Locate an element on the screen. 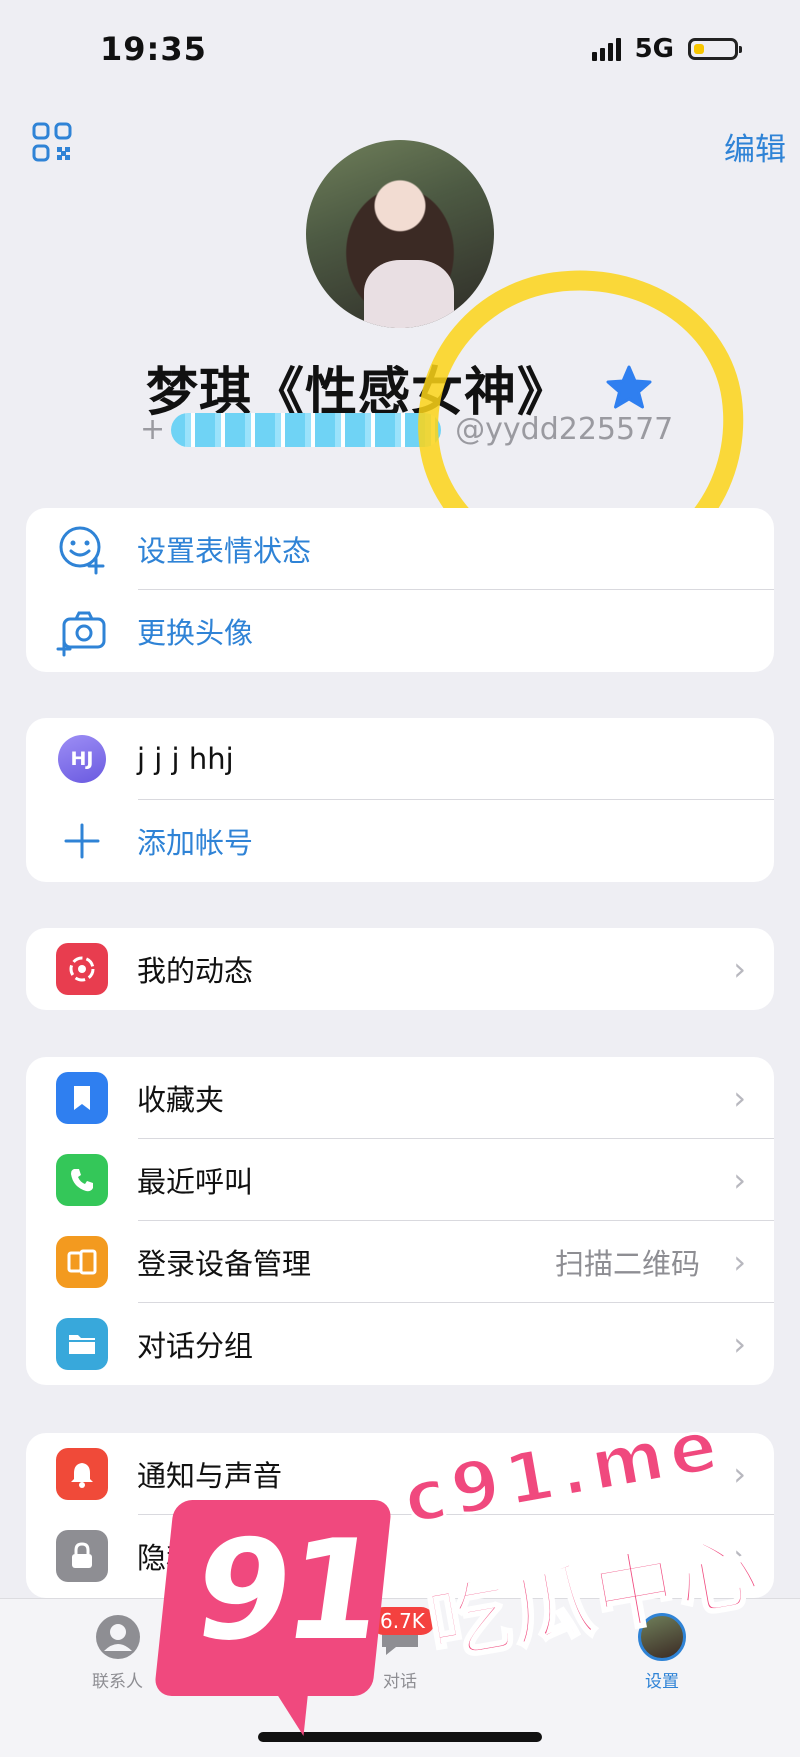 The width and height of the screenshot is (800, 1757). chat-folders-label: 对话分组 is located at coordinates (195, 1346).